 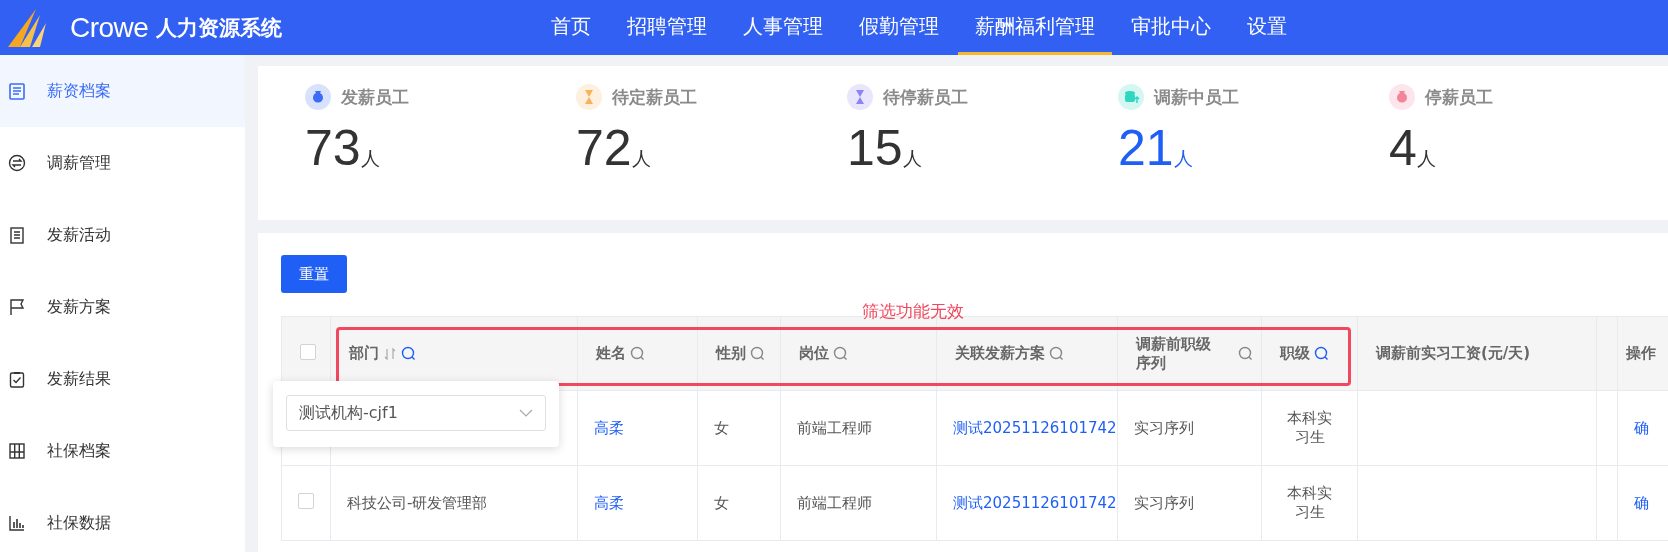 I want to click on stat-label: 发薪员工, so click(x=375, y=97).